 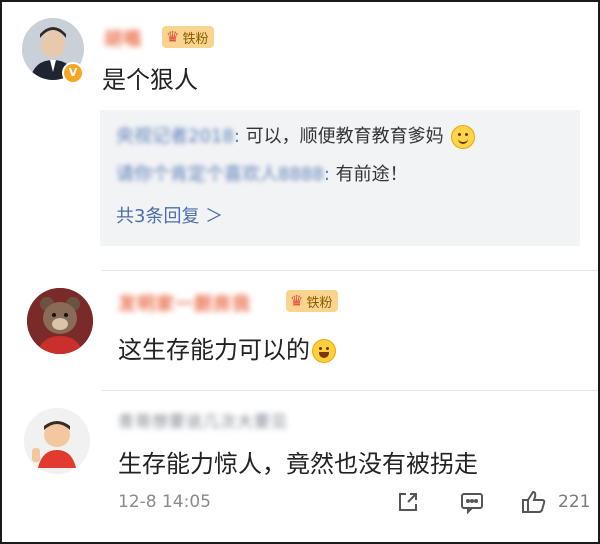 I want to click on reply-item: 央视记者2018: 可以，顺便教育教育爹妈, so click(x=296, y=135).